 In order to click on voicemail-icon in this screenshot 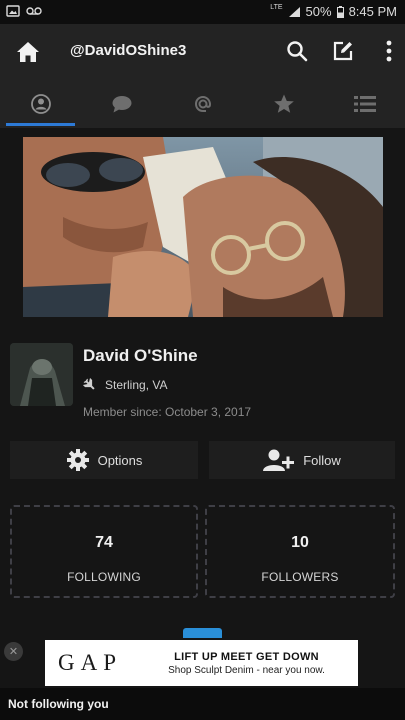, I will do `click(34, 11)`.